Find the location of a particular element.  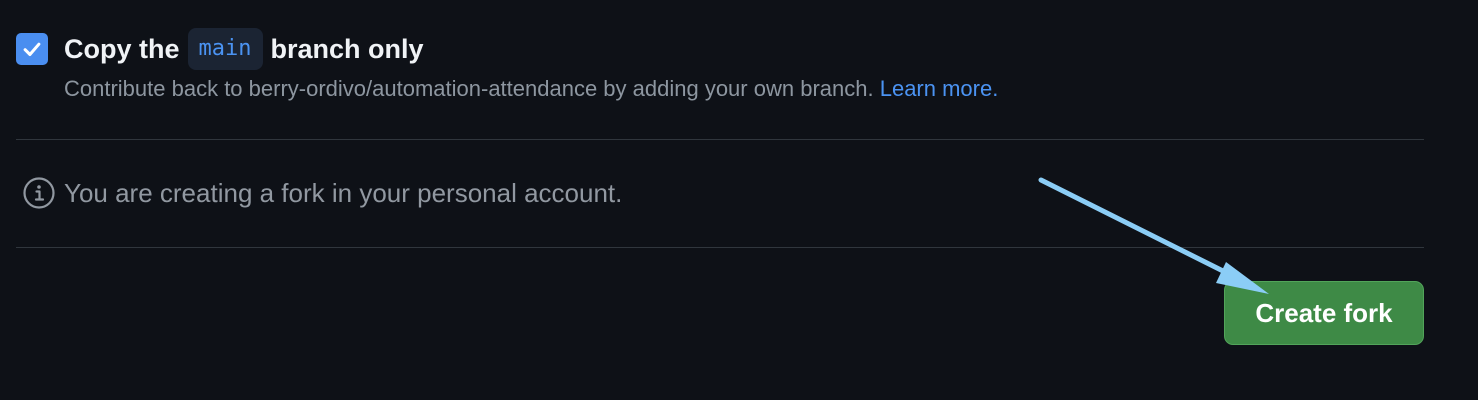

create-fork-button: Create fork is located at coordinates (1324, 313).